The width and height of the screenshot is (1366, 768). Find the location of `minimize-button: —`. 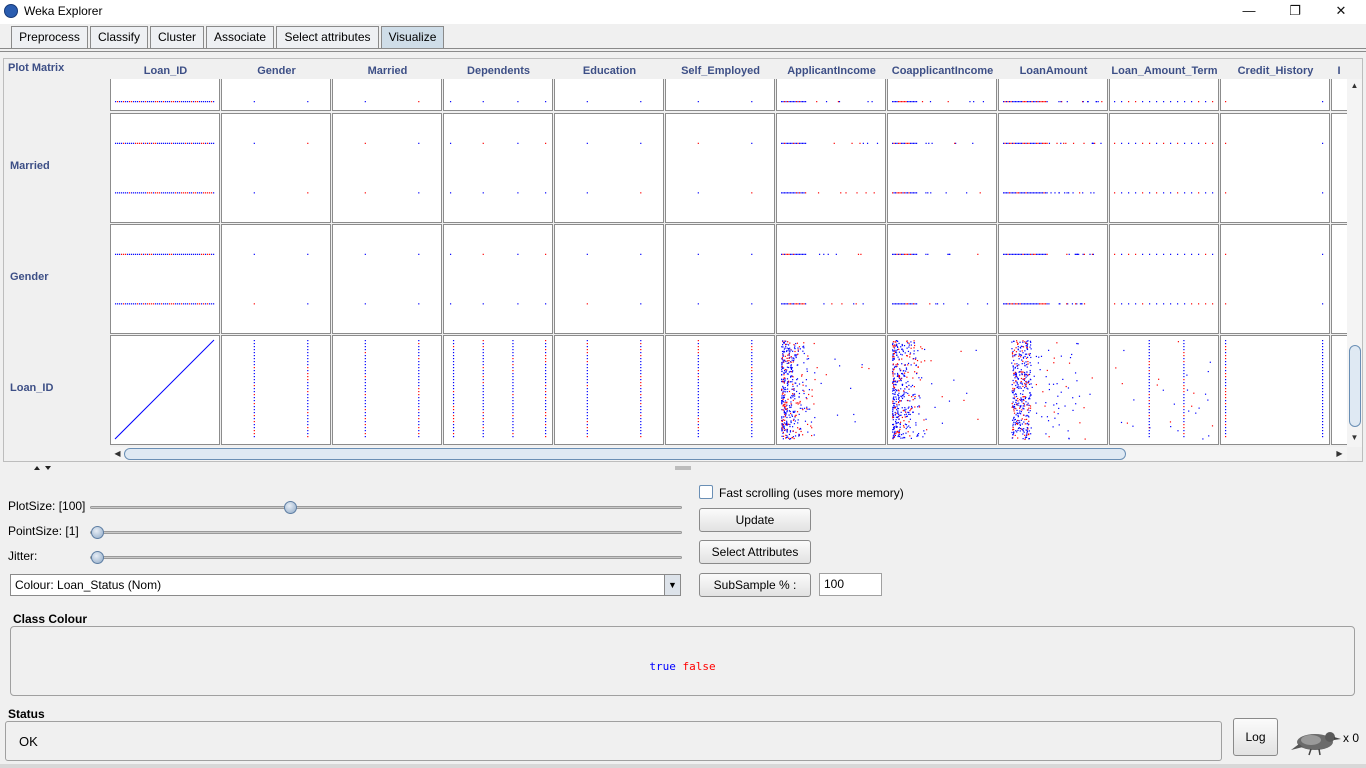

minimize-button: — is located at coordinates (1249, 12).